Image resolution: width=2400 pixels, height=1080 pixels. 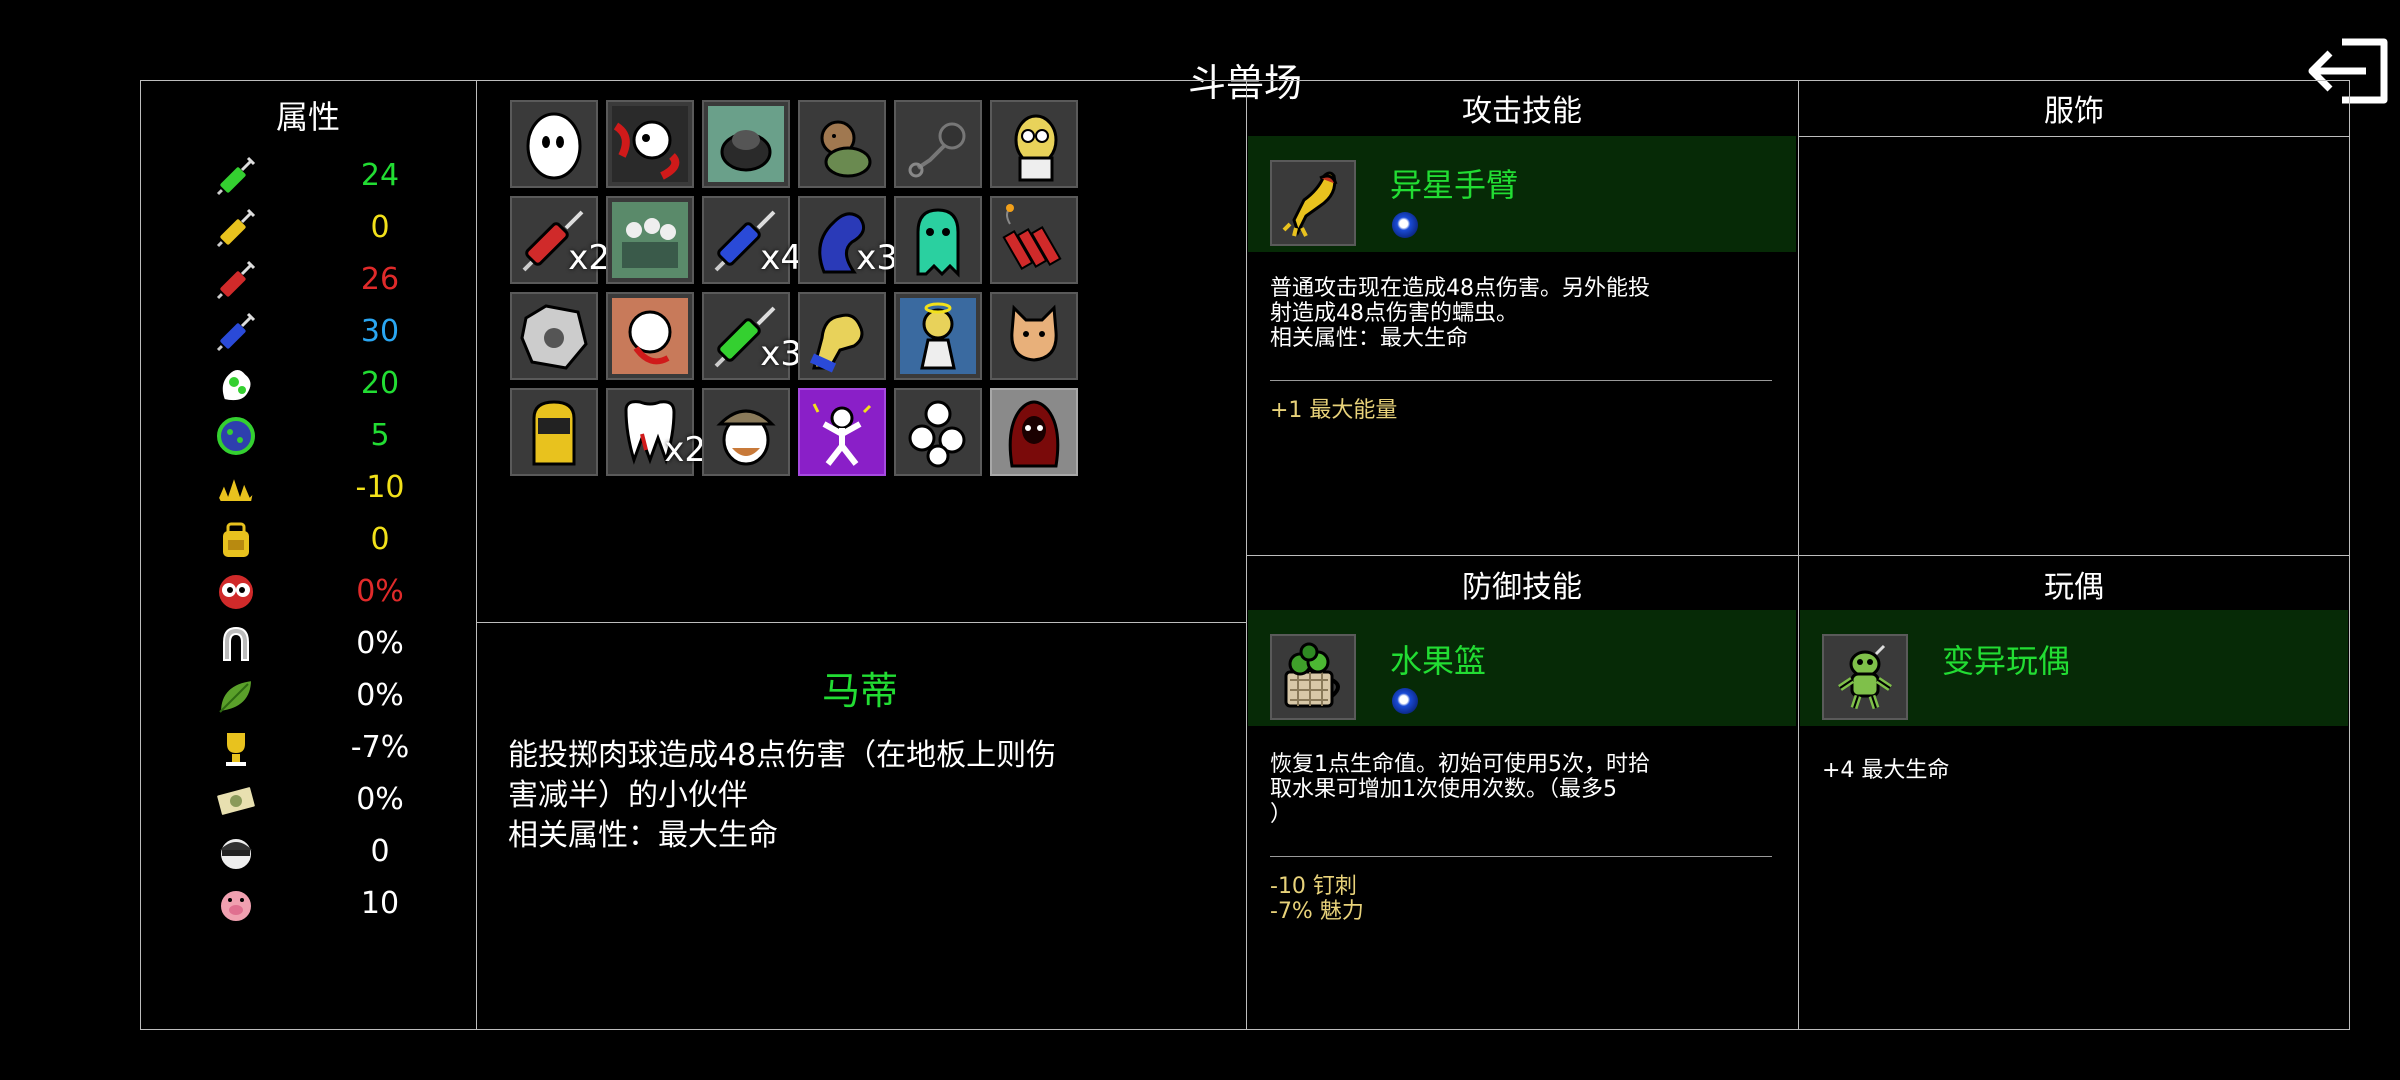 What do you see at coordinates (236, 436) in the screenshot?
I see `green-orb-icon` at bounding box center [236, 436].